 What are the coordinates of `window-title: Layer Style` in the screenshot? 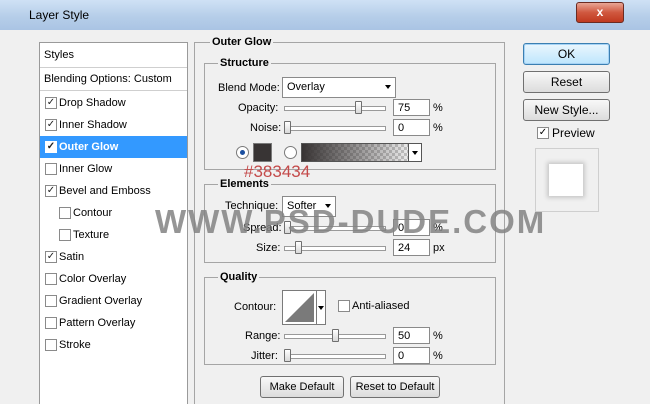 It's located at (59, 15).